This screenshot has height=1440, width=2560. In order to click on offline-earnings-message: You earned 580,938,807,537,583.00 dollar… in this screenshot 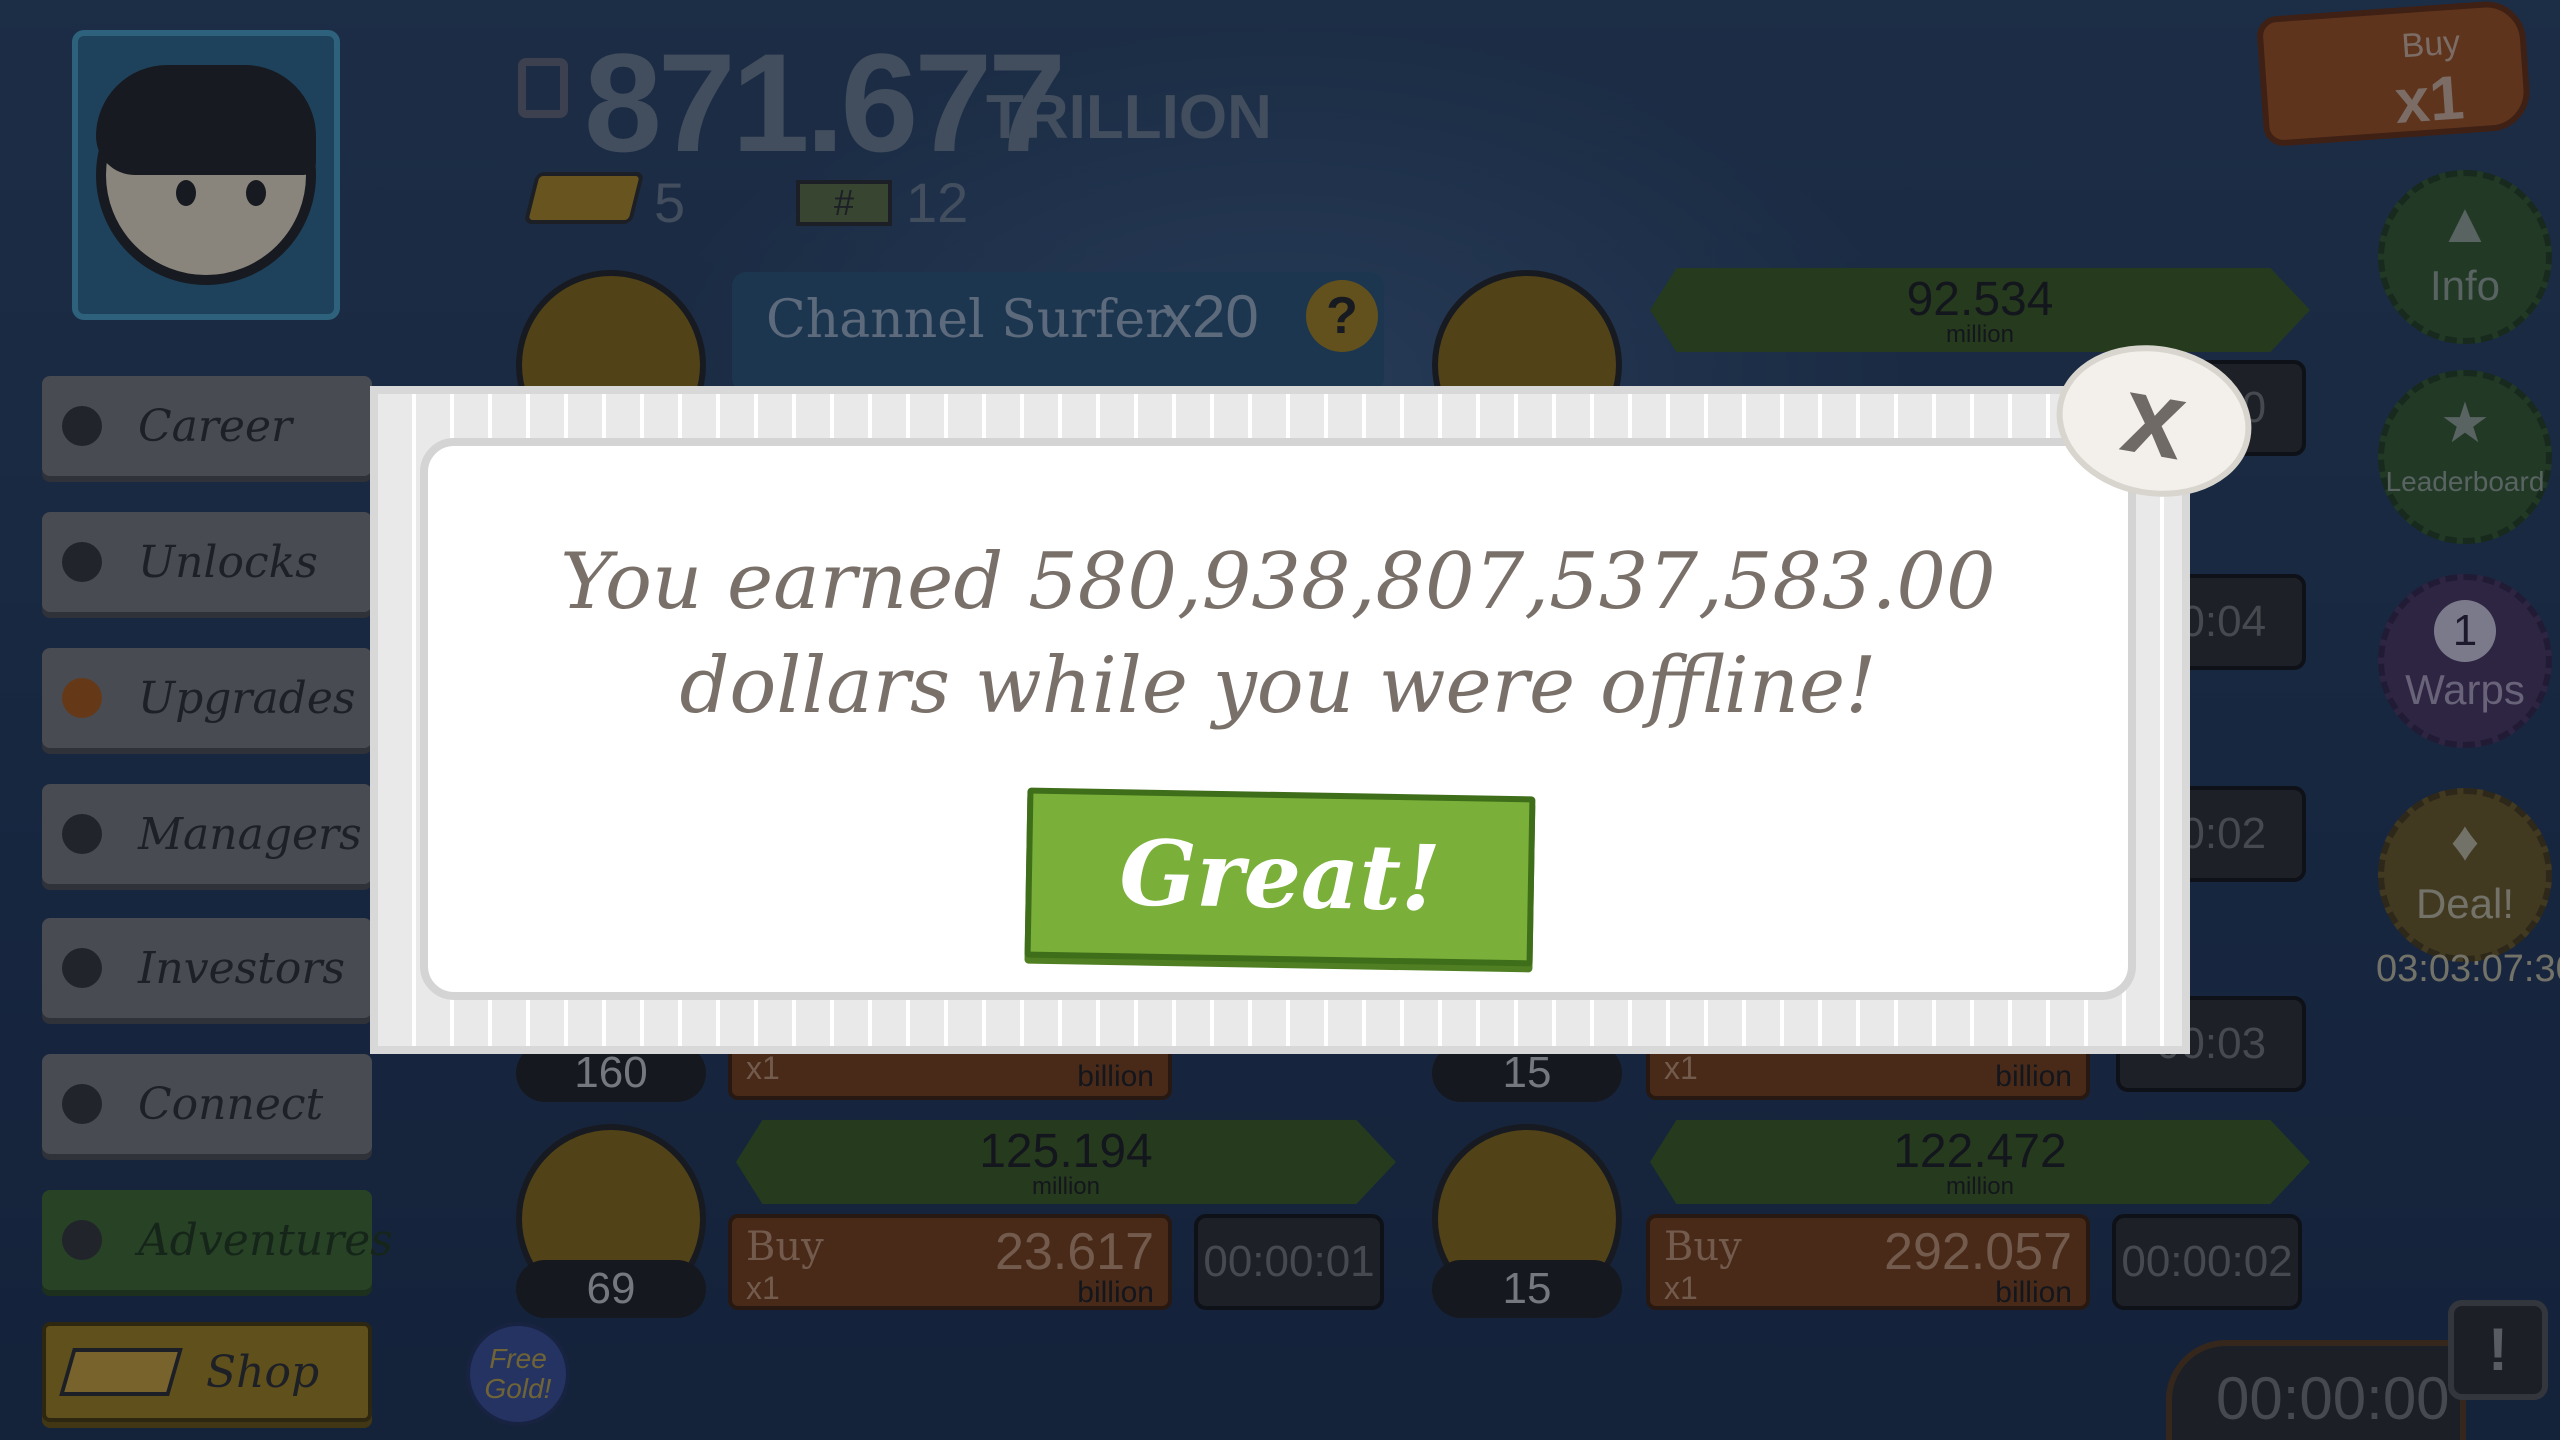, I will do `click(1278, 634)`.